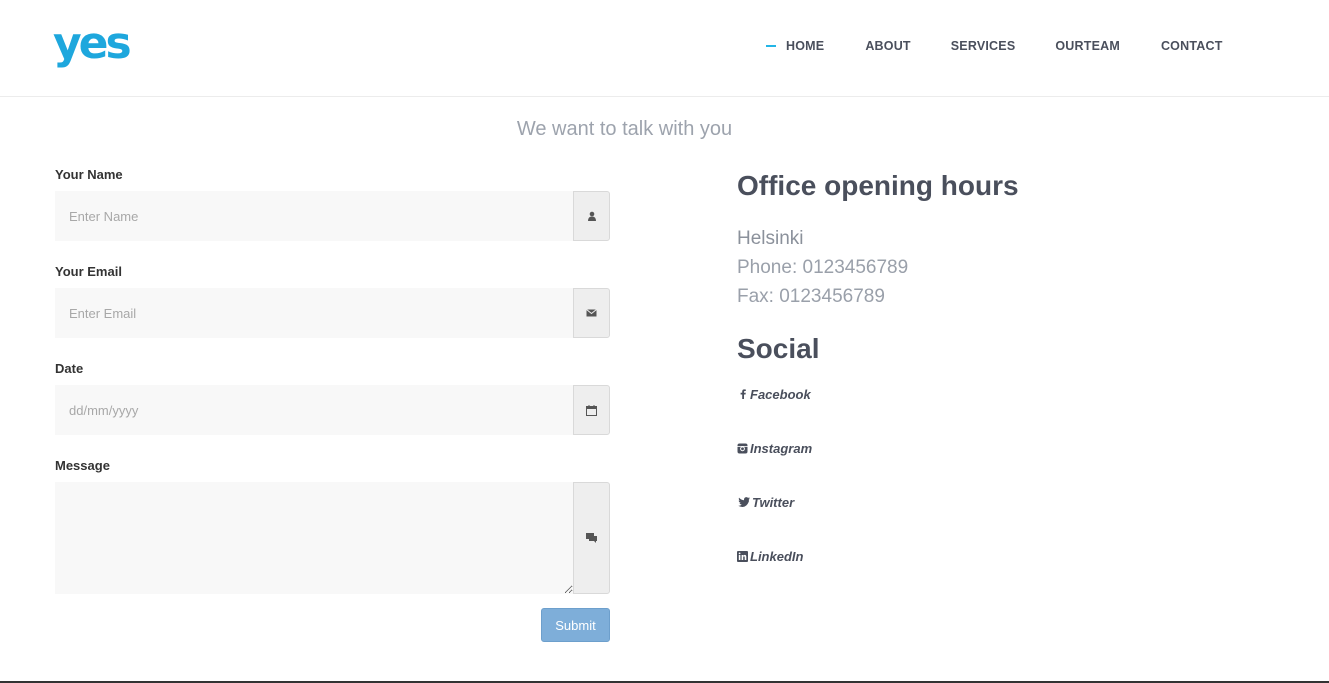 This screenshot has width=1329, height=683. I want to click on social-label-instagram: Instagram, so click(781, 448).